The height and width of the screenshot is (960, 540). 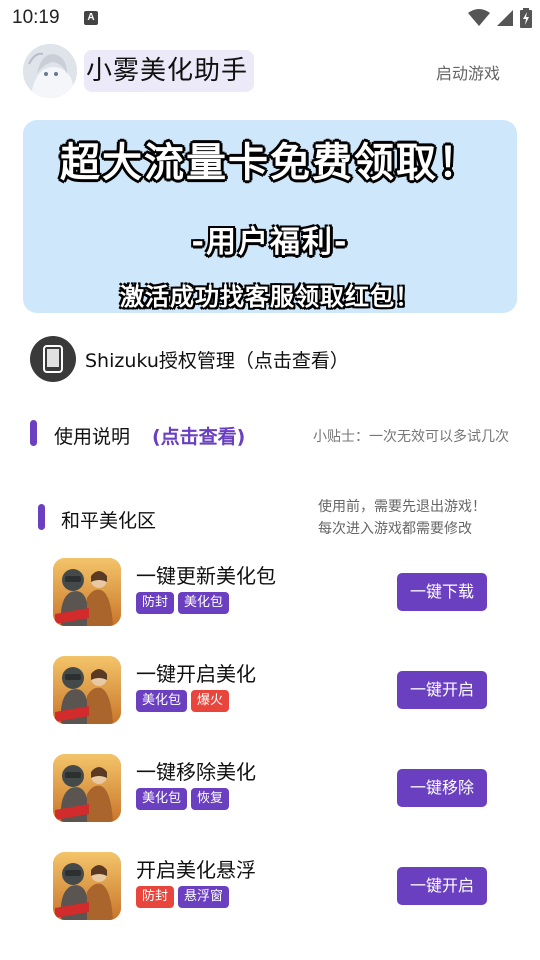 What do you see at coordinates (275, 435) in the screenshot?
I see `usage-section: 使用说明 (点击查看) 小贴士：一次无效可以多试几次` at bounding box center [275, 435].